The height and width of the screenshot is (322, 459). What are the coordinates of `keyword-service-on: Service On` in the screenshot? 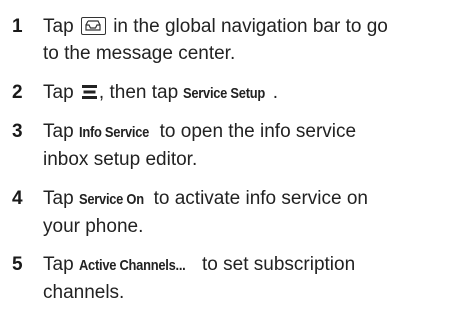 It's located at (111, 199).